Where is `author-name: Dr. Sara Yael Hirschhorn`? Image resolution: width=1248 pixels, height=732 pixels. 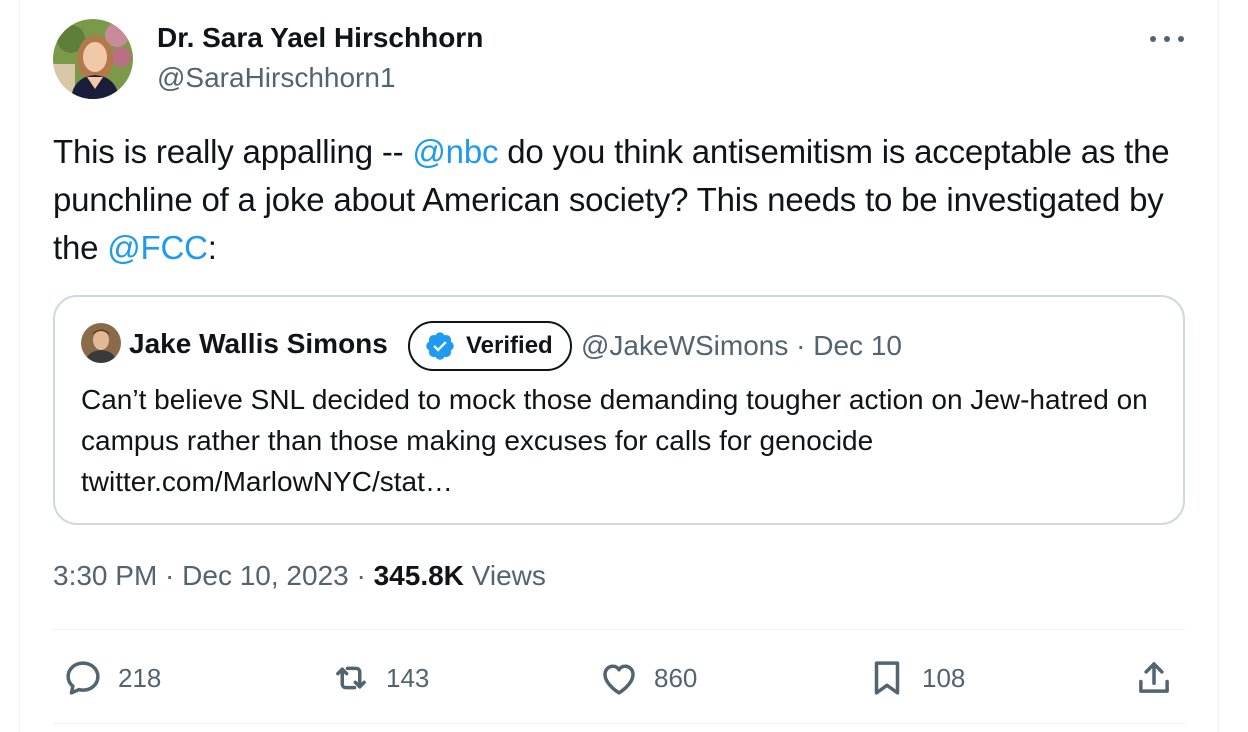
author-name: Dr. Sara Yael Hirschhorn is located at coordinates (320, 38).